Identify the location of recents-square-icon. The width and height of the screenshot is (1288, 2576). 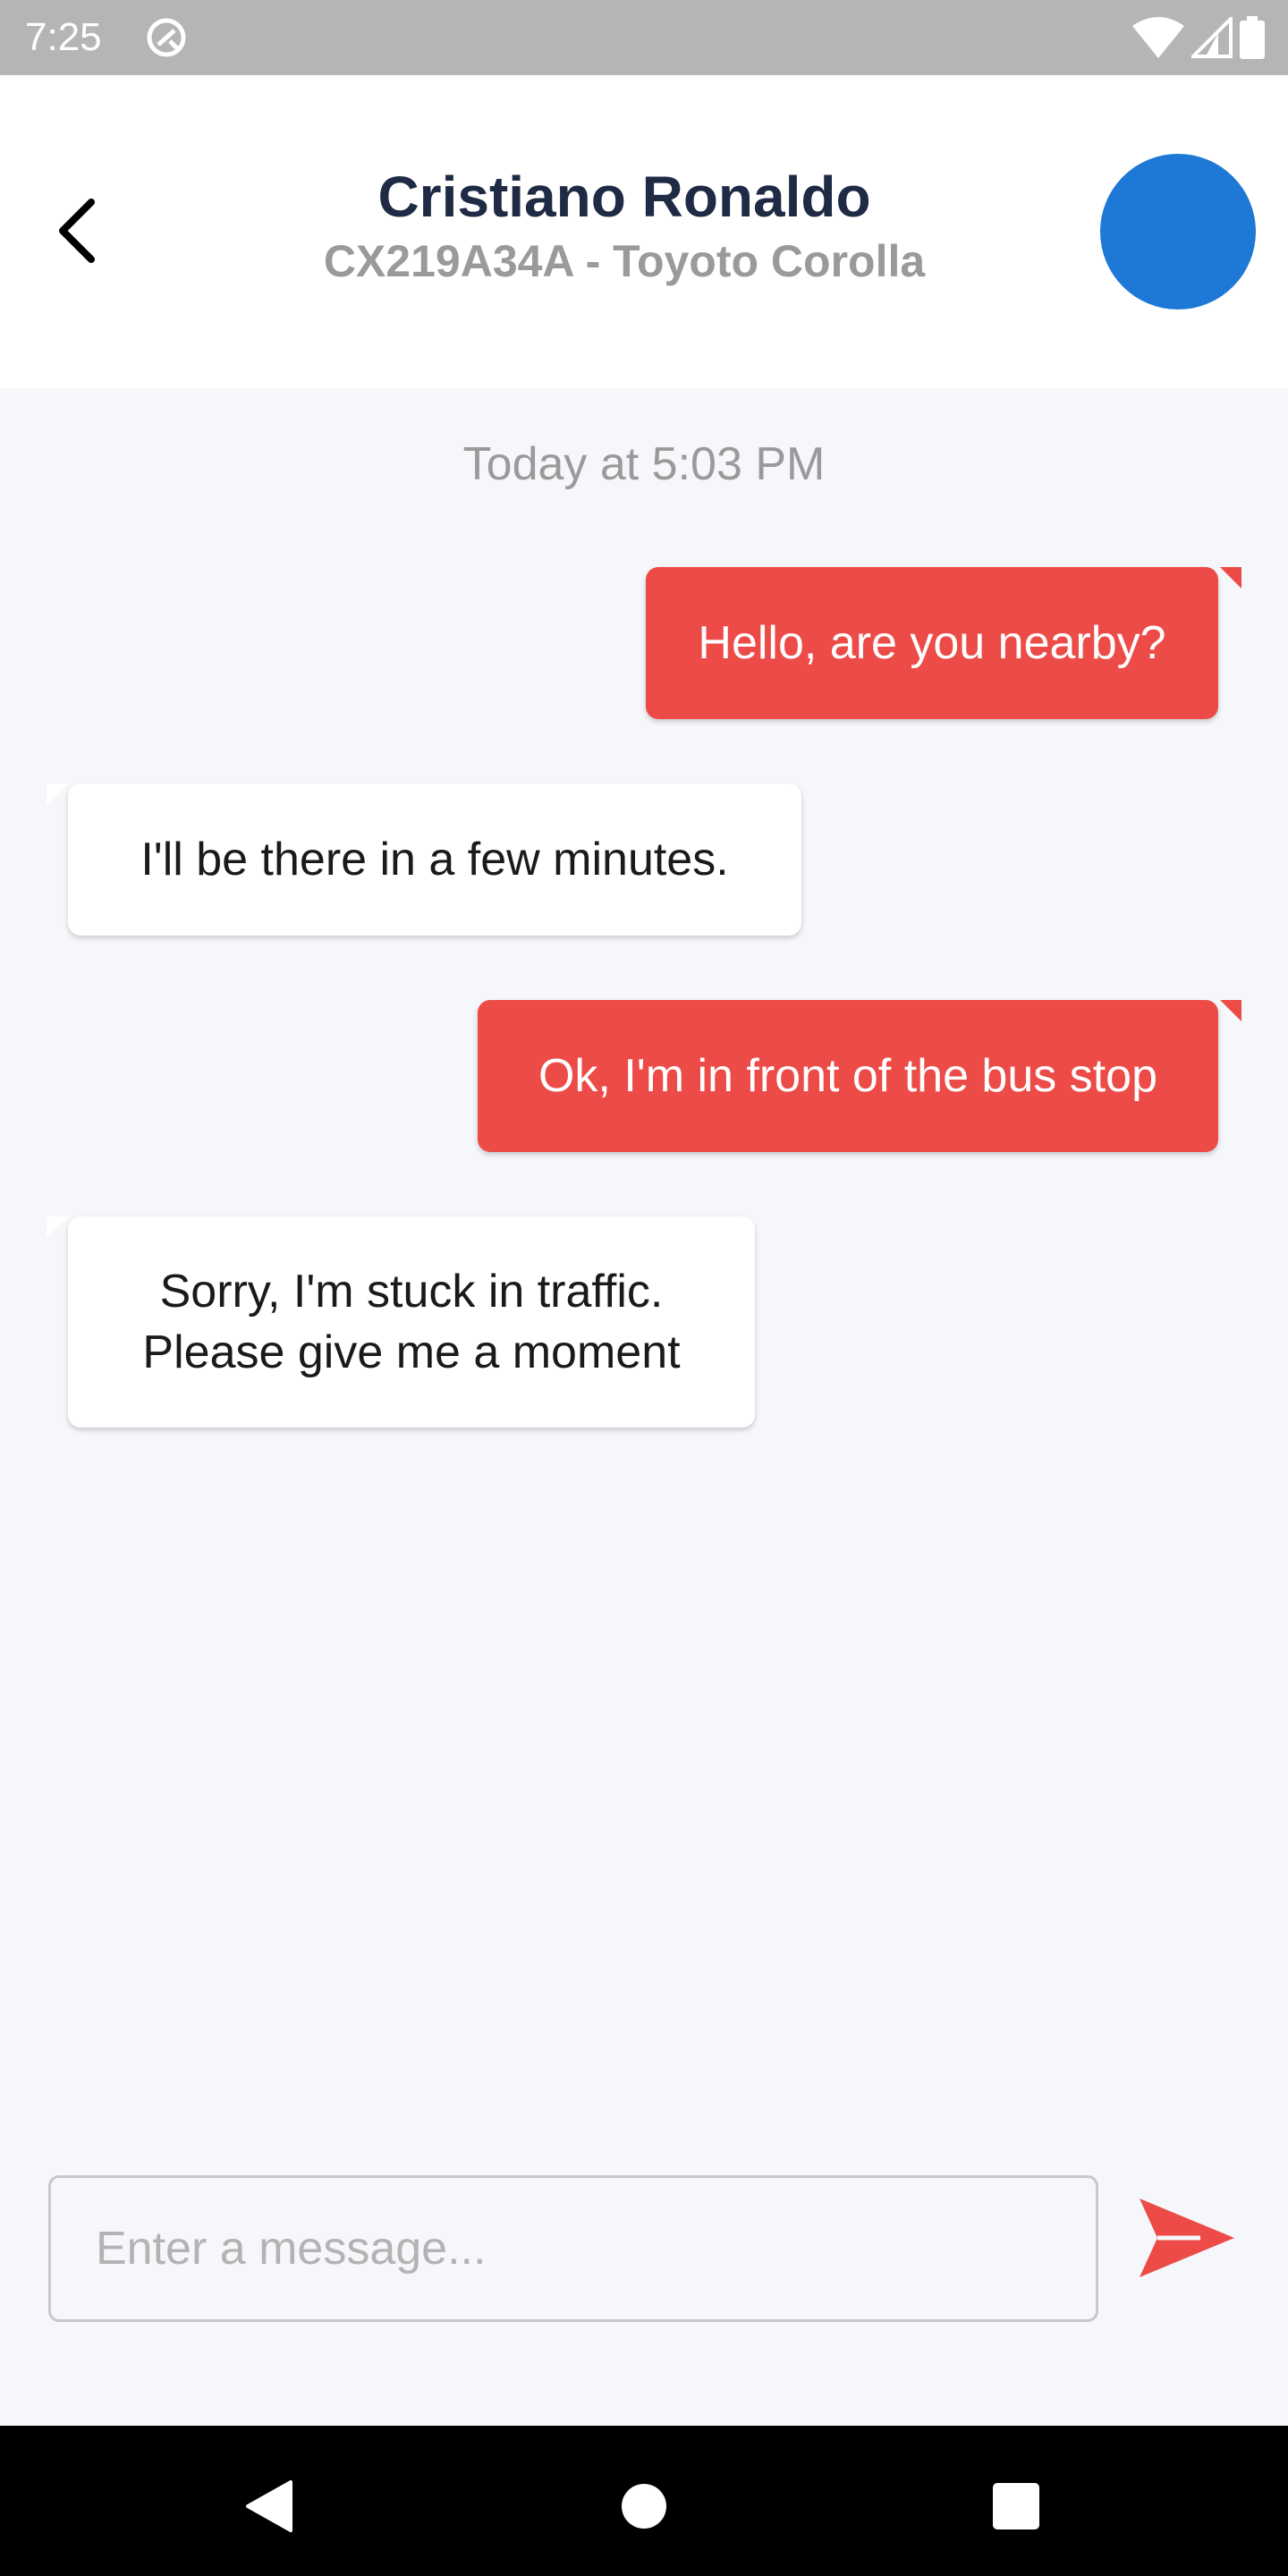
(1016, 2506).